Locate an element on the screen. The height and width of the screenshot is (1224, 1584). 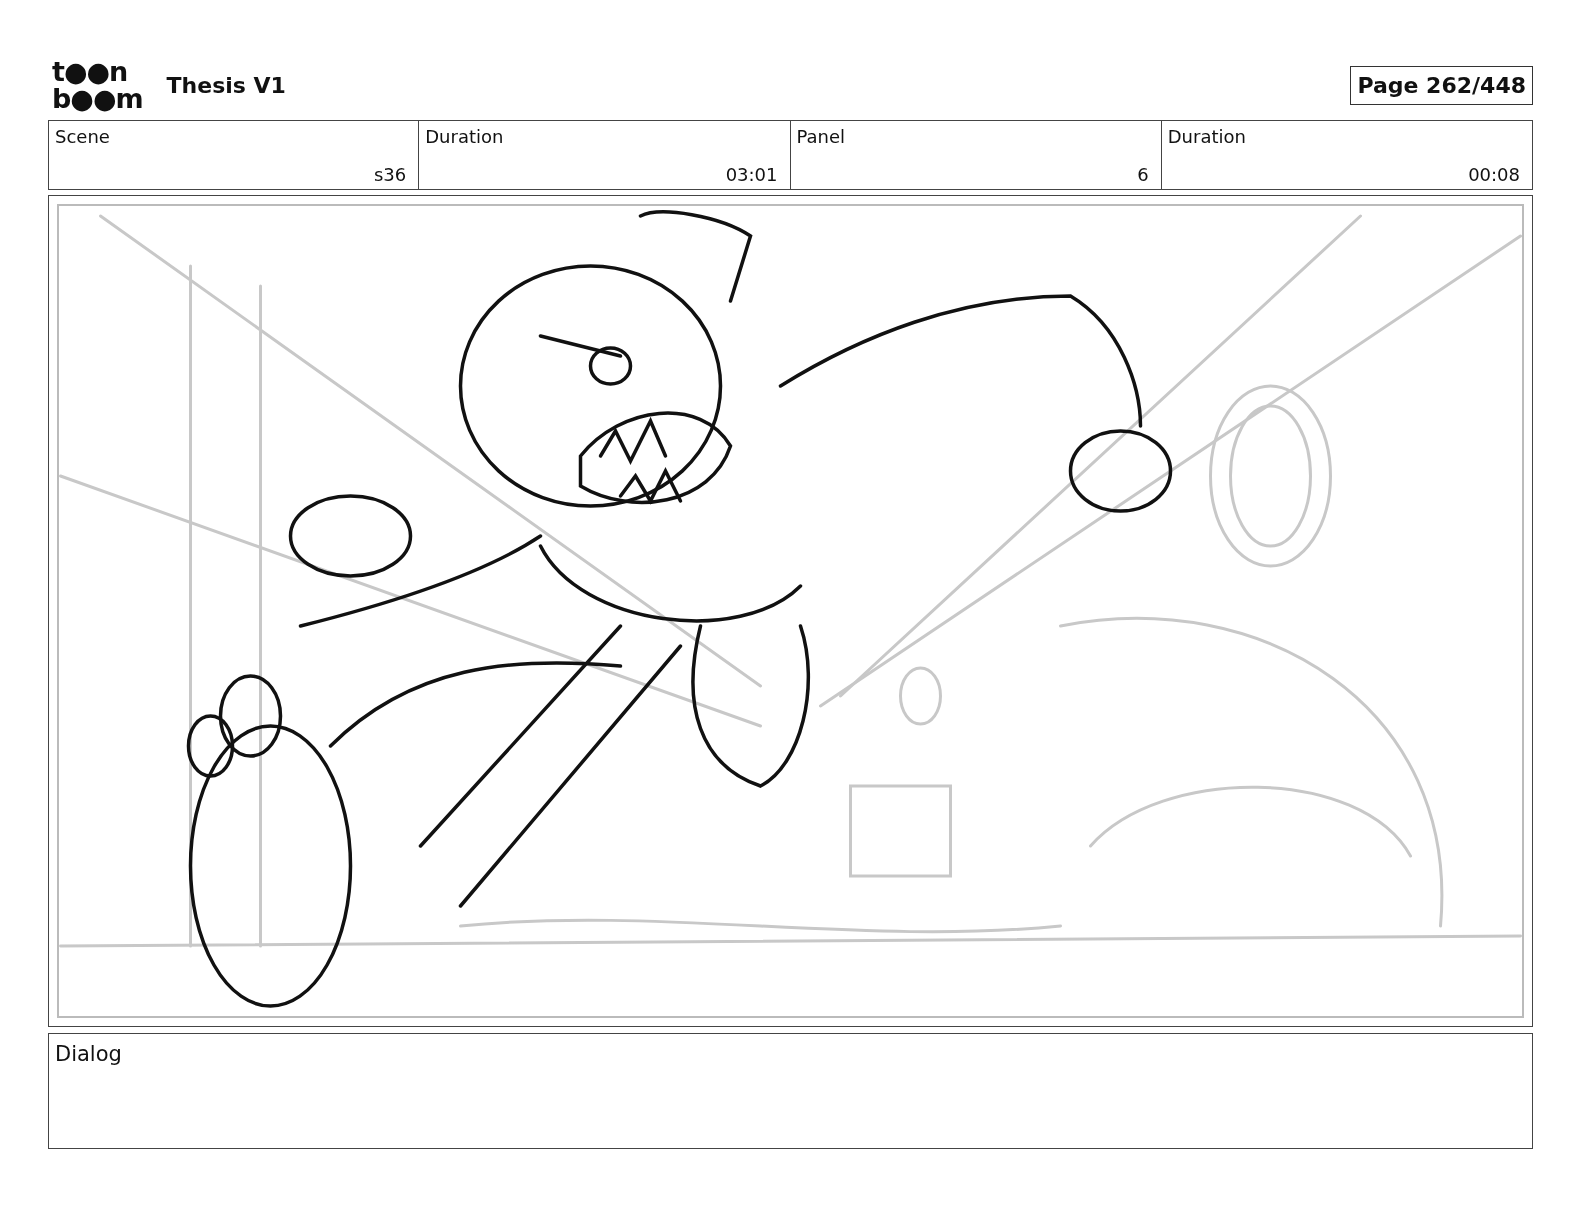
dialog-label: Dialog is located at coordinates (88, 1054).